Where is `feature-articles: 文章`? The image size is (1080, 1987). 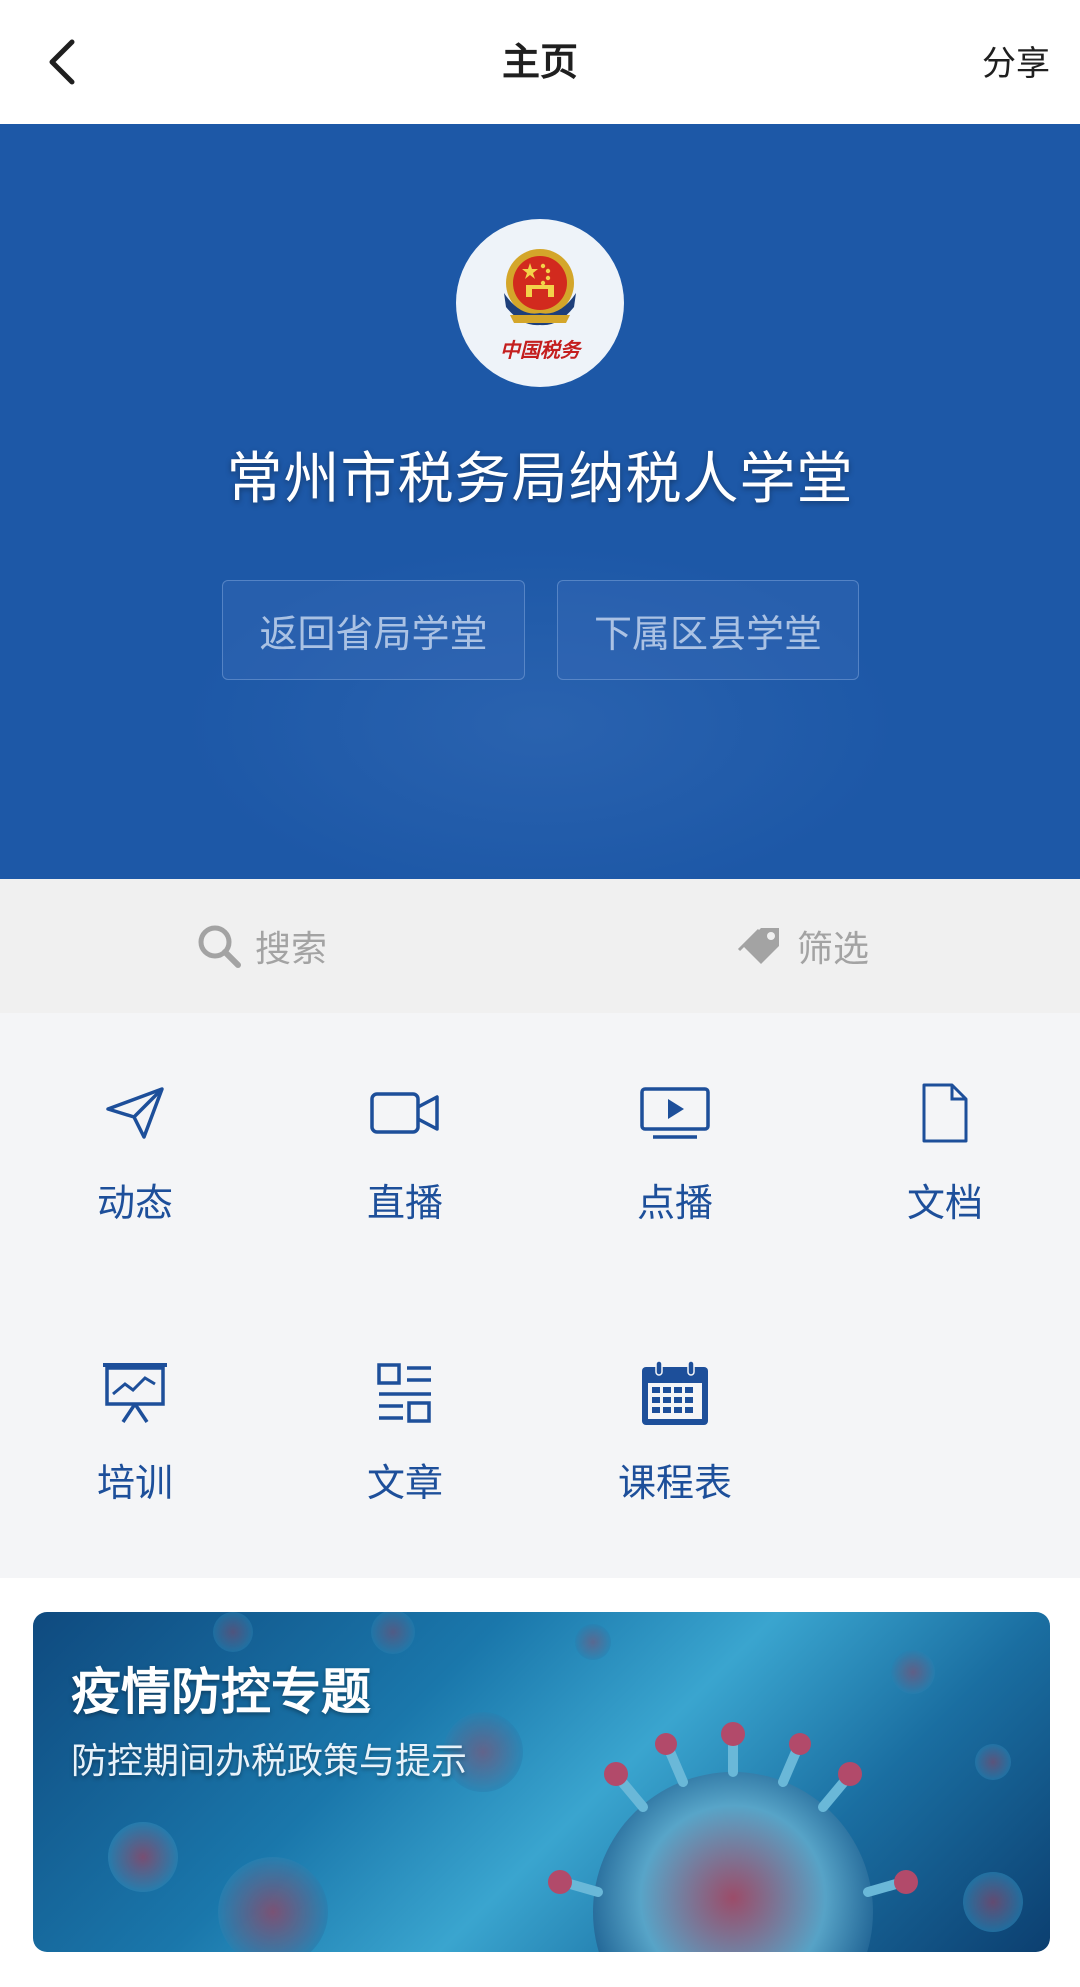
feature-articles: 文章 is located at coordinates (405, 1259).